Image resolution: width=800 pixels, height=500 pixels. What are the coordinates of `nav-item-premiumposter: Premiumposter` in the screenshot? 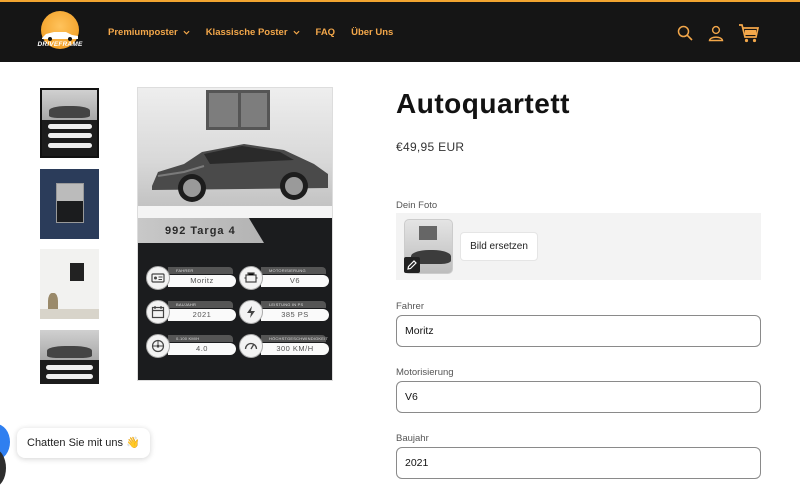 It's located at (149, 32).